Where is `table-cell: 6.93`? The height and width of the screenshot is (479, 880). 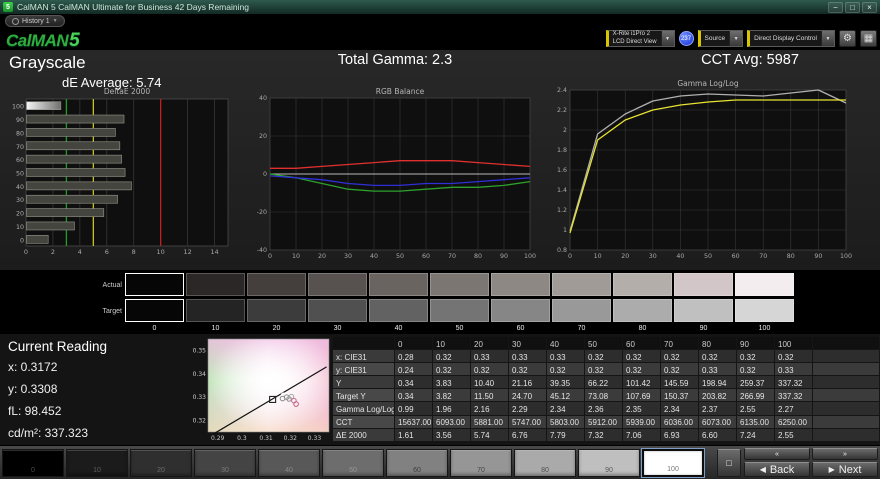
table-cell: 6.93 is located at coordinates (680, 435).